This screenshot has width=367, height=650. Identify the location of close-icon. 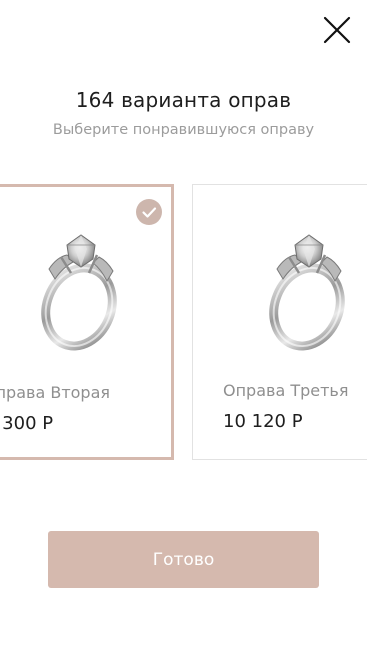
(337, 30).